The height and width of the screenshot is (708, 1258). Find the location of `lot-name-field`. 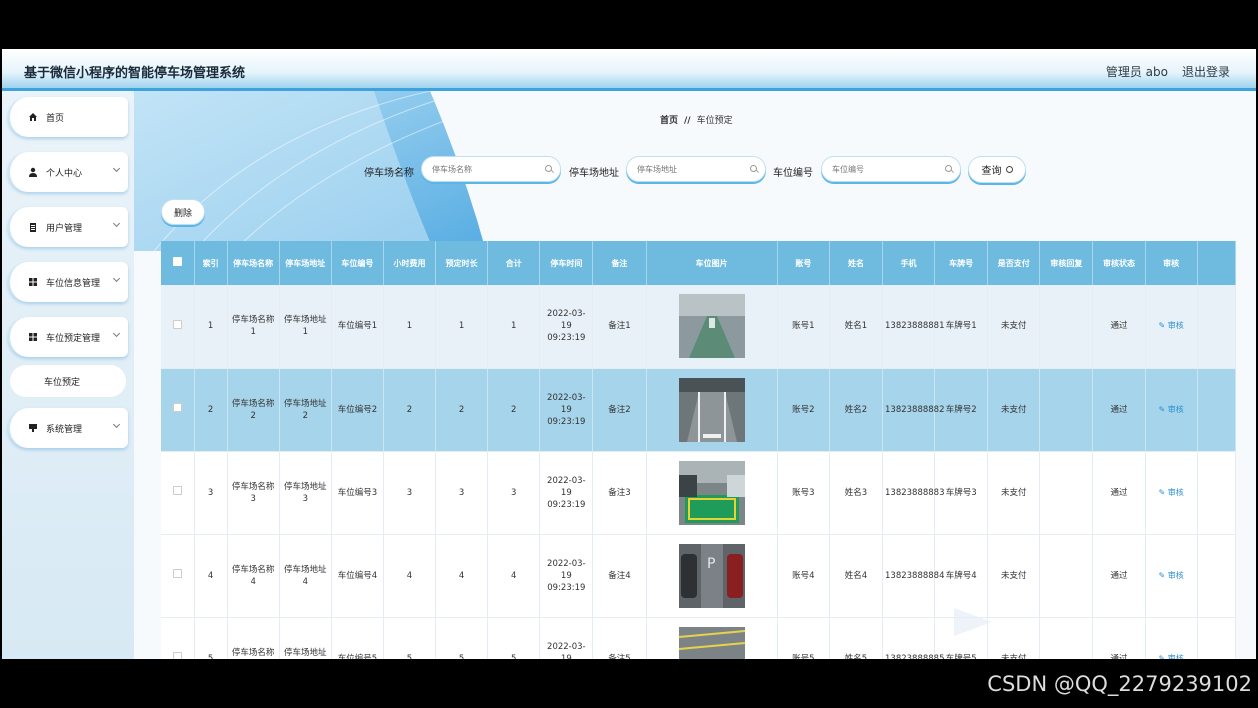

lot-name-field is located at coordinates (491, 169).